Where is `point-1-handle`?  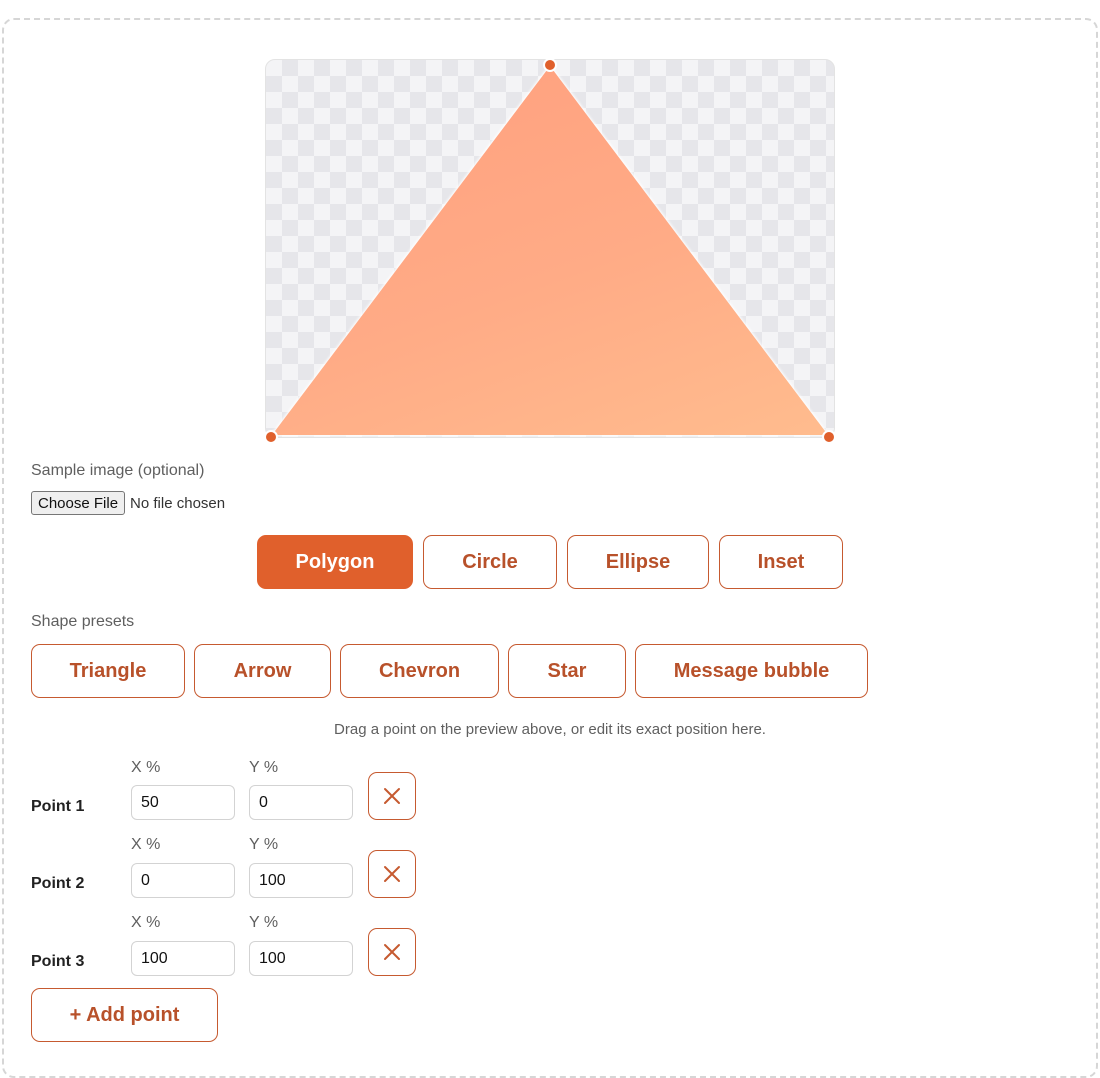
point-1-handle is located at coordinates (550, 65).